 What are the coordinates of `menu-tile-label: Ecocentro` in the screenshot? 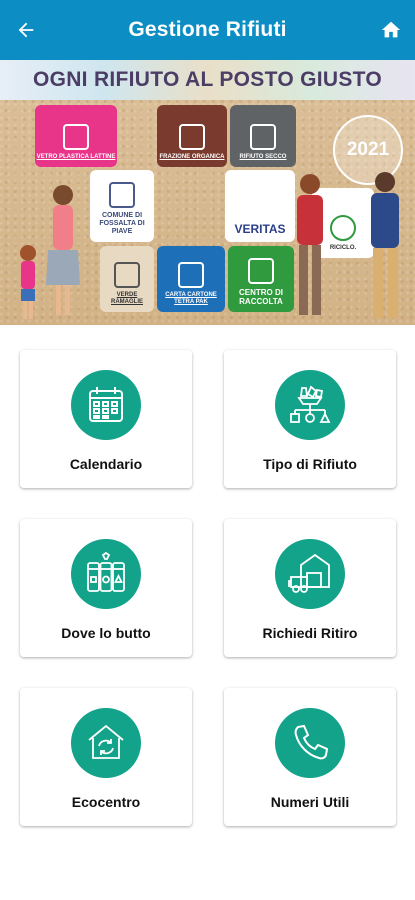 It's located at (106, 802).